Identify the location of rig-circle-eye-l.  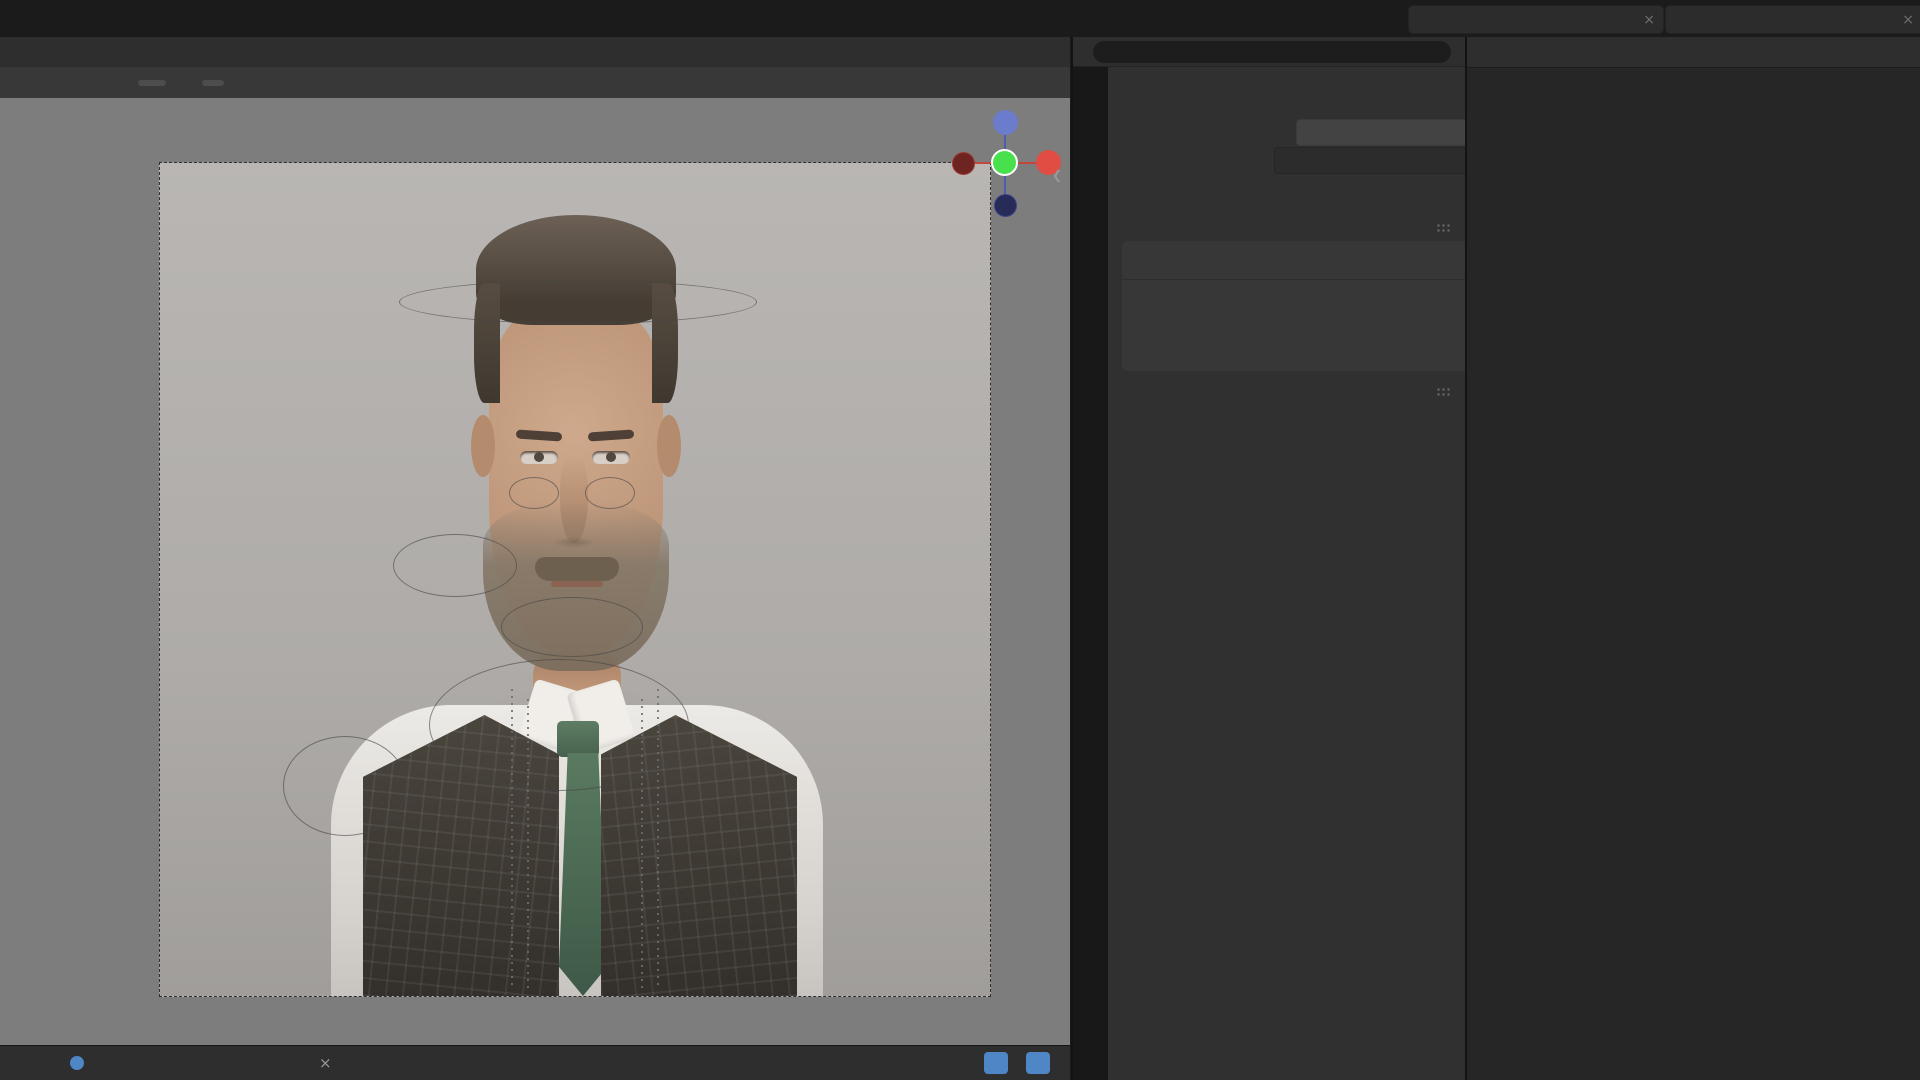
(534, 493).